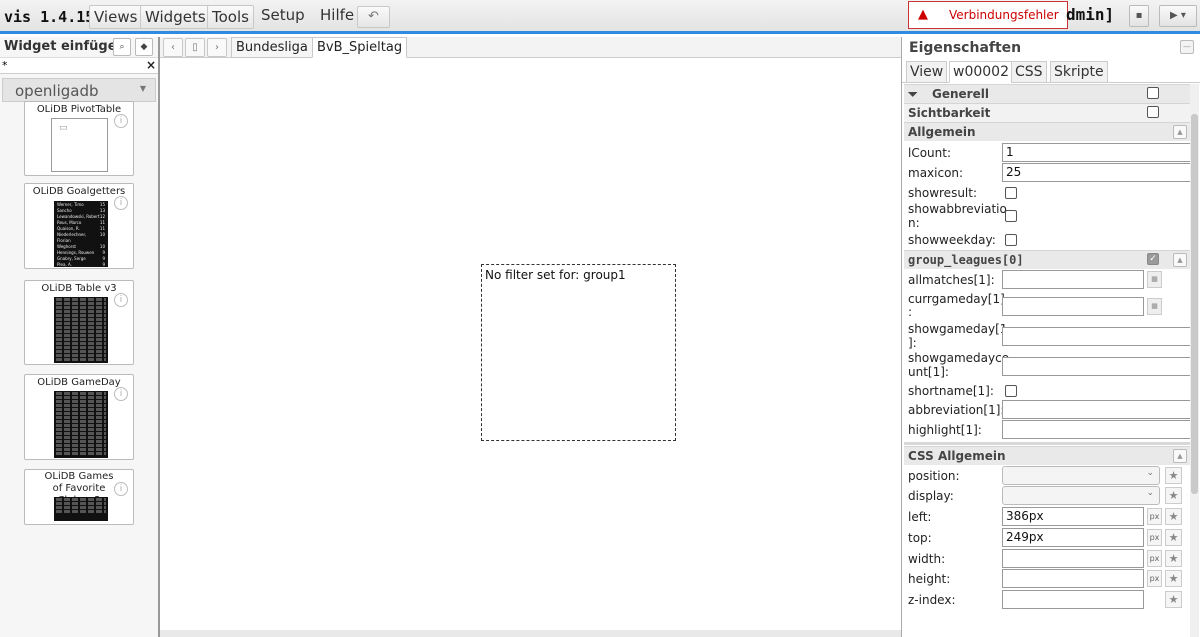 This screenshot has height=637, width=1200. What do you see at coordinates (1011, 216) in the screenshot?
I see `showabbreviation-checkbox` at bounding box center [1011, 216].